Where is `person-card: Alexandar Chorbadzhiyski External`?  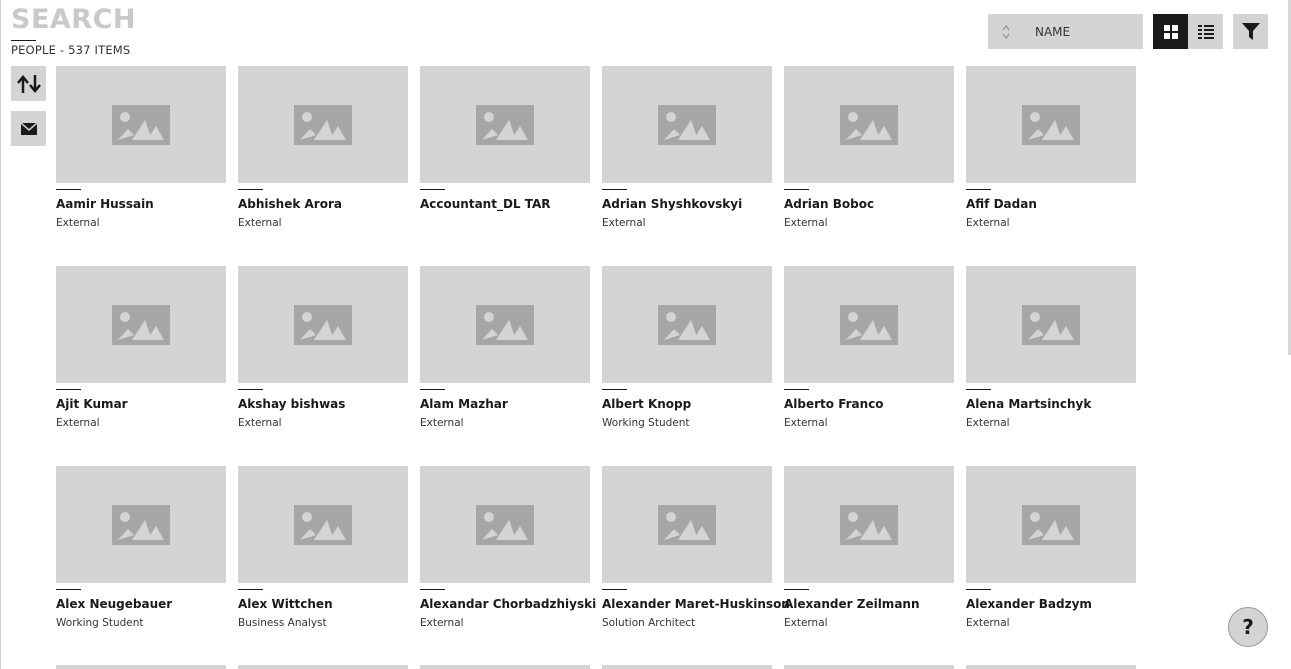 person-card: Alexandar Chorbadzhiyski External is located at coordinates (508, 551).